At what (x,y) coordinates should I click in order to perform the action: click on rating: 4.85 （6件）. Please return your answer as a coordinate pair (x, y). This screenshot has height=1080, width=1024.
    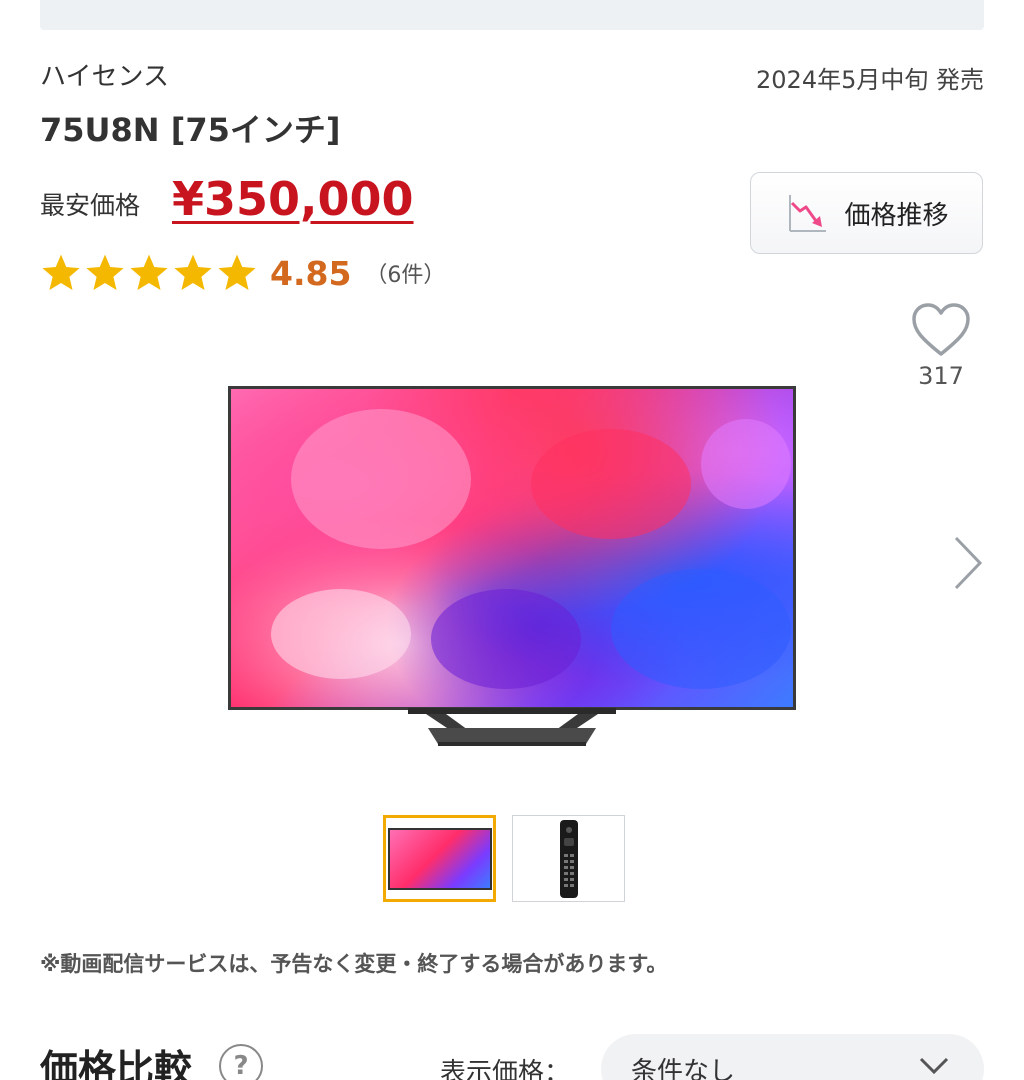
    Looking at the image, I should click on (242, 273).